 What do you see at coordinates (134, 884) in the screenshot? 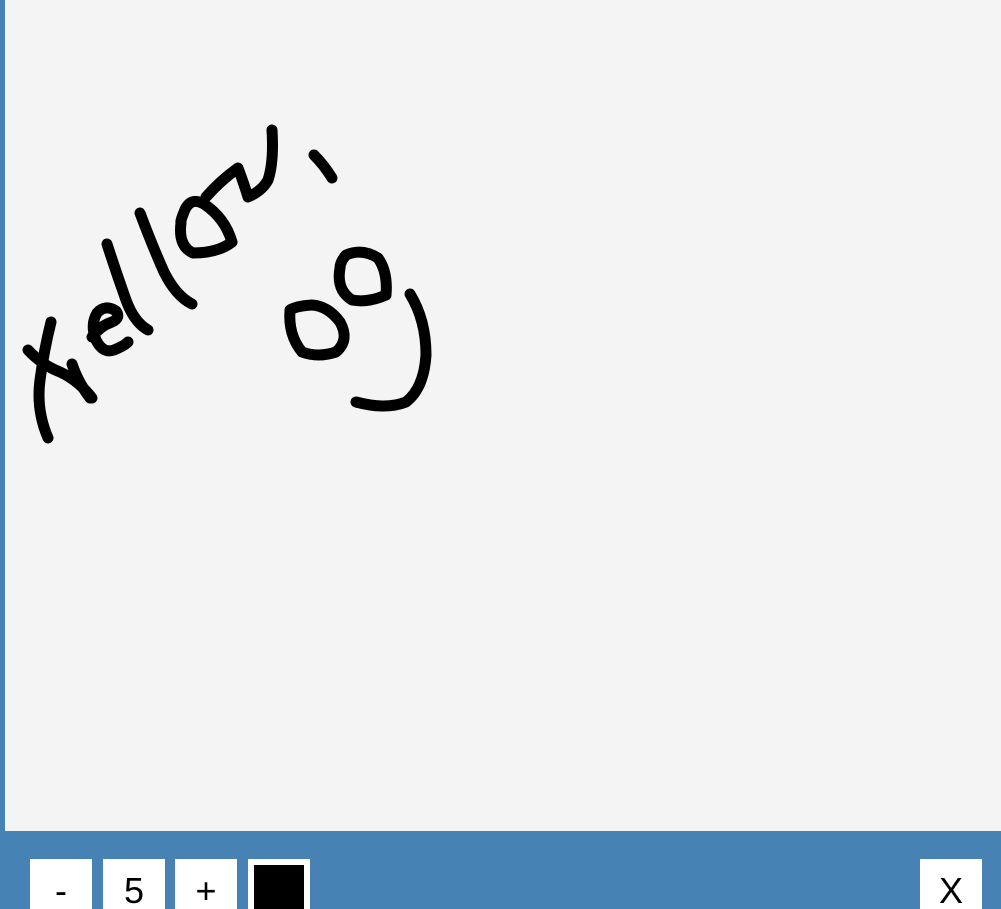
I see `brush-size-display: 5` at bounding box center [134, 884].